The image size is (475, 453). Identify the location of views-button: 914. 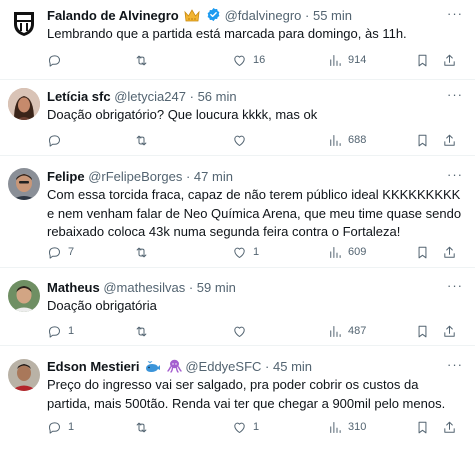
(346, 60).